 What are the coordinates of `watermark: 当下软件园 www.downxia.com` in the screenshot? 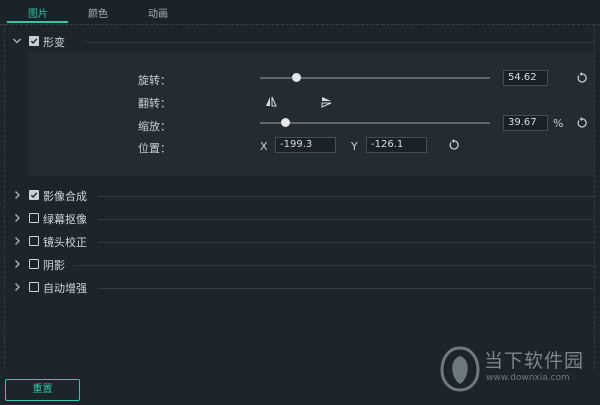 It's located at (518, 370).